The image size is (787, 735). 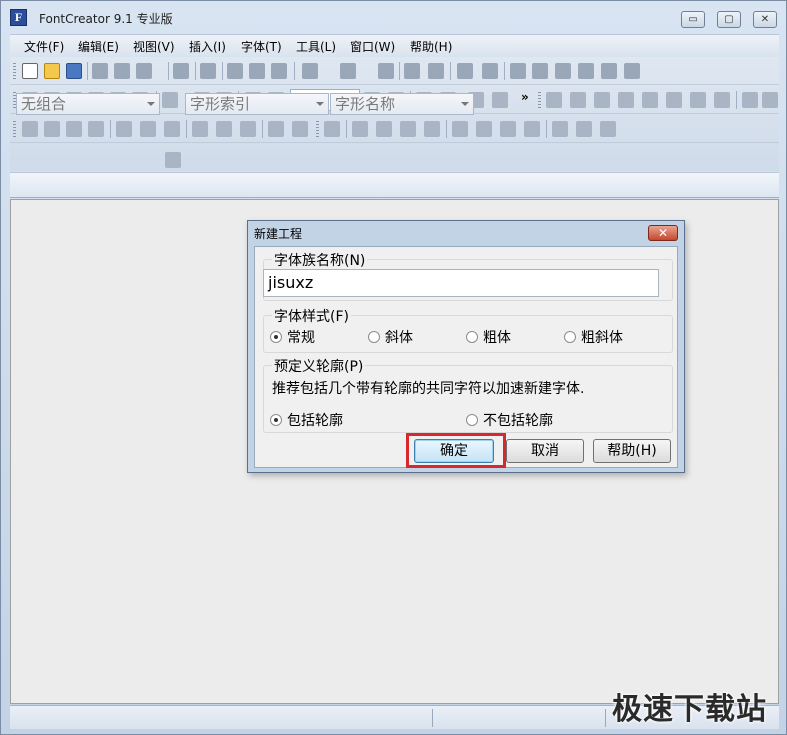 What do you see at coordinates (148, 129) in the screenshot?
I see `align-center-icon` at bounding box center [148, 129].